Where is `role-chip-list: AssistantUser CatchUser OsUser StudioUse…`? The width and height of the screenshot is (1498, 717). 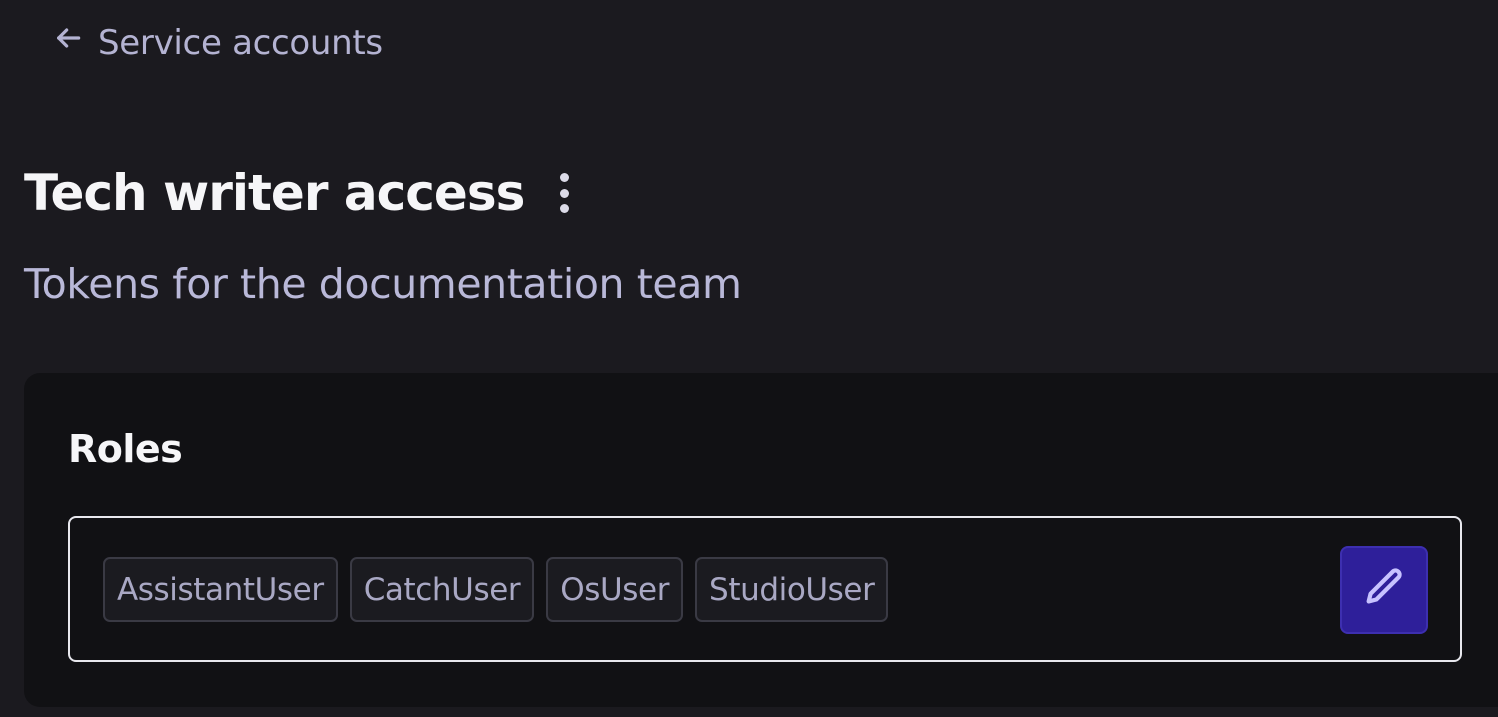
role-chip-list: AssistantUser CatchUser OsUser StudioUse… is located at coordinates (496, 589).